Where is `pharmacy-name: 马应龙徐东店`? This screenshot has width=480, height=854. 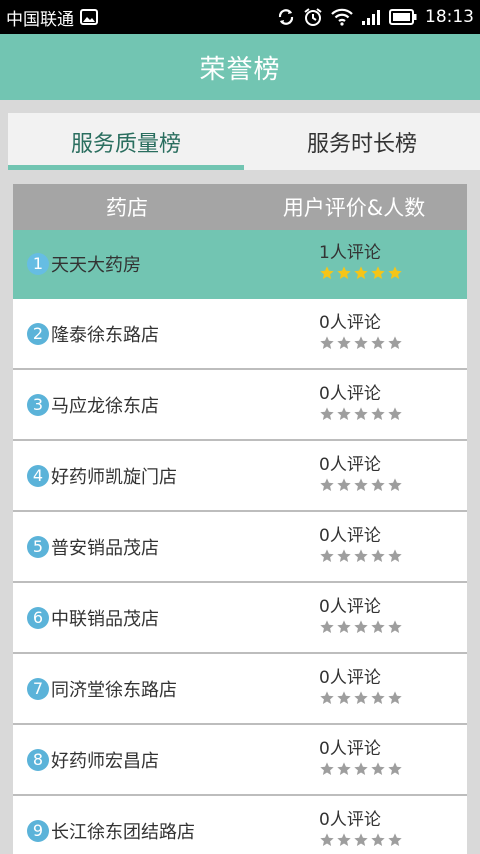
pharmacy-name: 马应龙徐东店 is located at coordinates (105, 406).